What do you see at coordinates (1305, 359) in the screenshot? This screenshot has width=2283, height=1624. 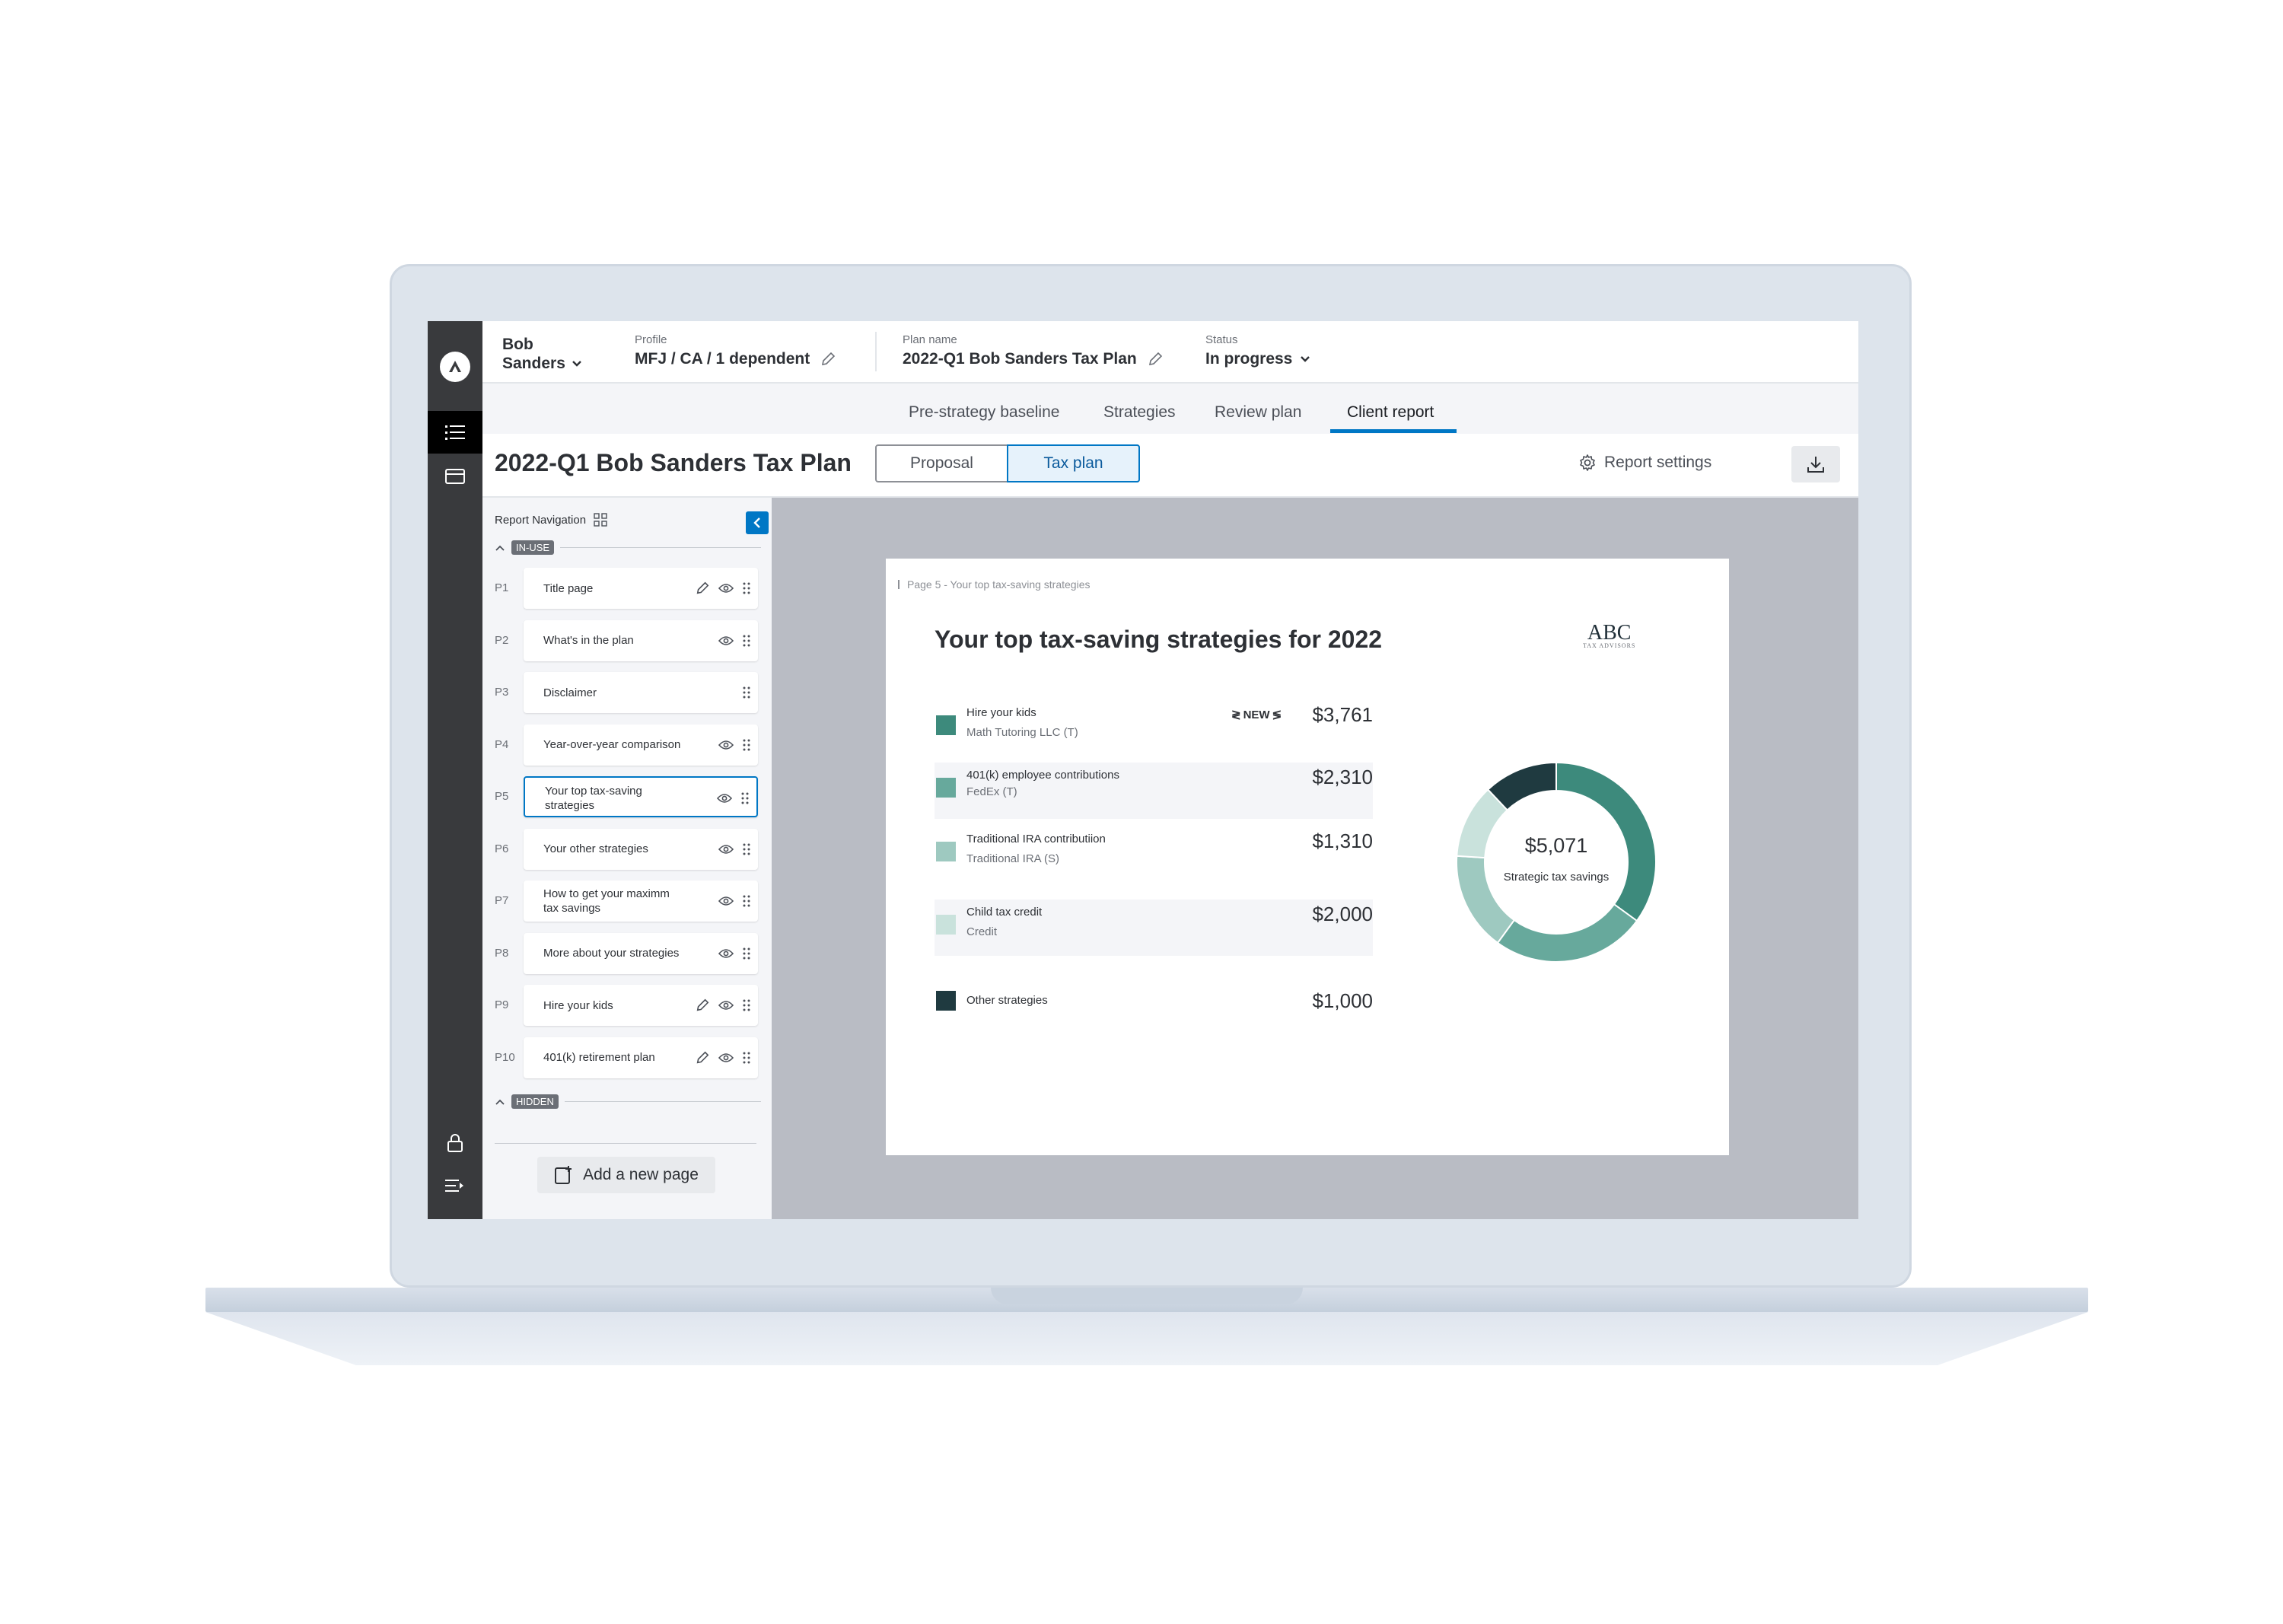 I see `chevron-down-icon` at bounding box center [1305, 359].